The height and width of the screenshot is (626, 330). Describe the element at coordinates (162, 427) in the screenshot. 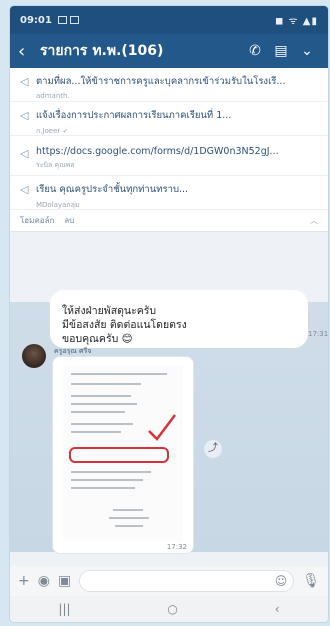

I see `checkmark-icon` at that location.